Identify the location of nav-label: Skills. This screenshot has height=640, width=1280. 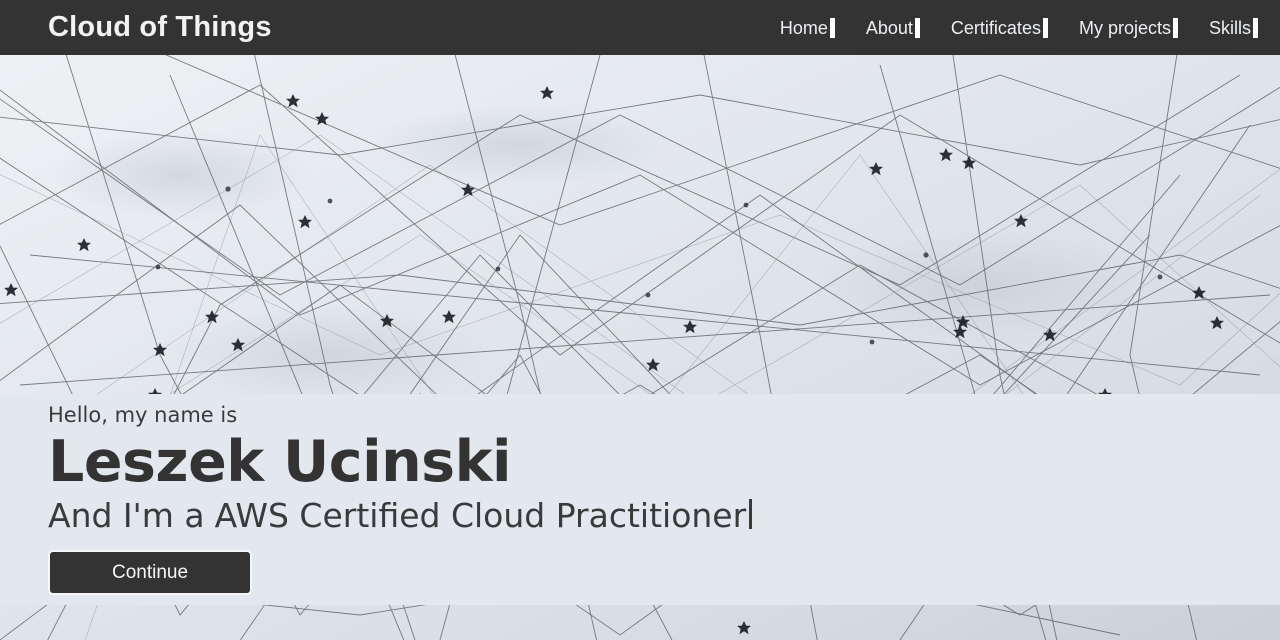
(1229, 27).